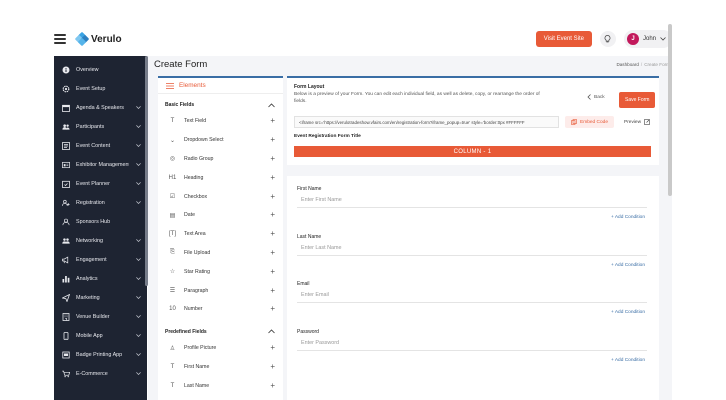 This screenshot has width=726, height=400. Describe the element at coordinates (100, 88) in the screenshot. I see `sidebar-item-event-setup: Event Setup` at that location.